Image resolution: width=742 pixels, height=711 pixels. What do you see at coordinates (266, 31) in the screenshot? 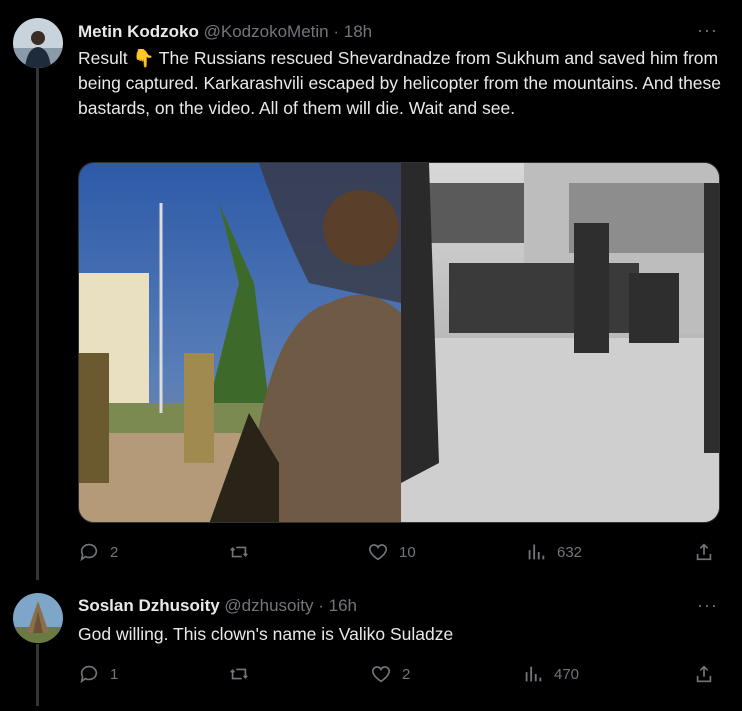
I see `author-handle: @KodzokoMetin` at bounding box center [266, 31].